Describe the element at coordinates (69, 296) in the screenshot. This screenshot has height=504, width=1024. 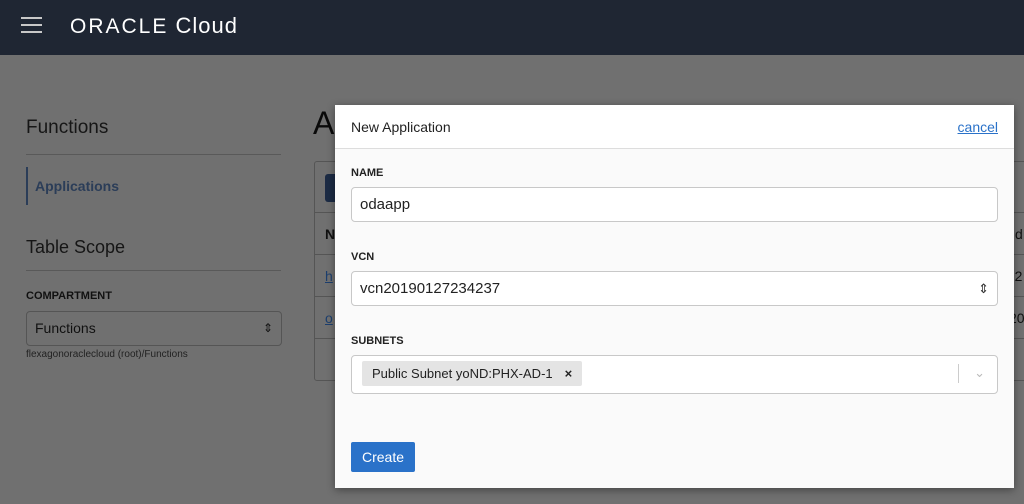
I see `compartment-label: COMPARTMENT` at that location.